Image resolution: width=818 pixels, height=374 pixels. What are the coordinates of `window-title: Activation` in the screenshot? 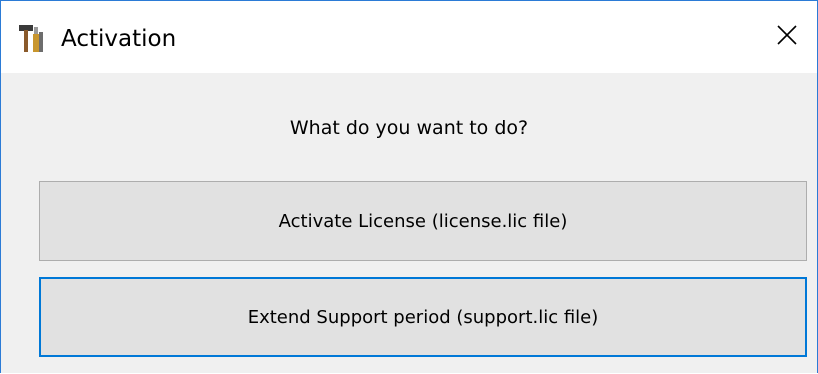 It's located at (119, 39).